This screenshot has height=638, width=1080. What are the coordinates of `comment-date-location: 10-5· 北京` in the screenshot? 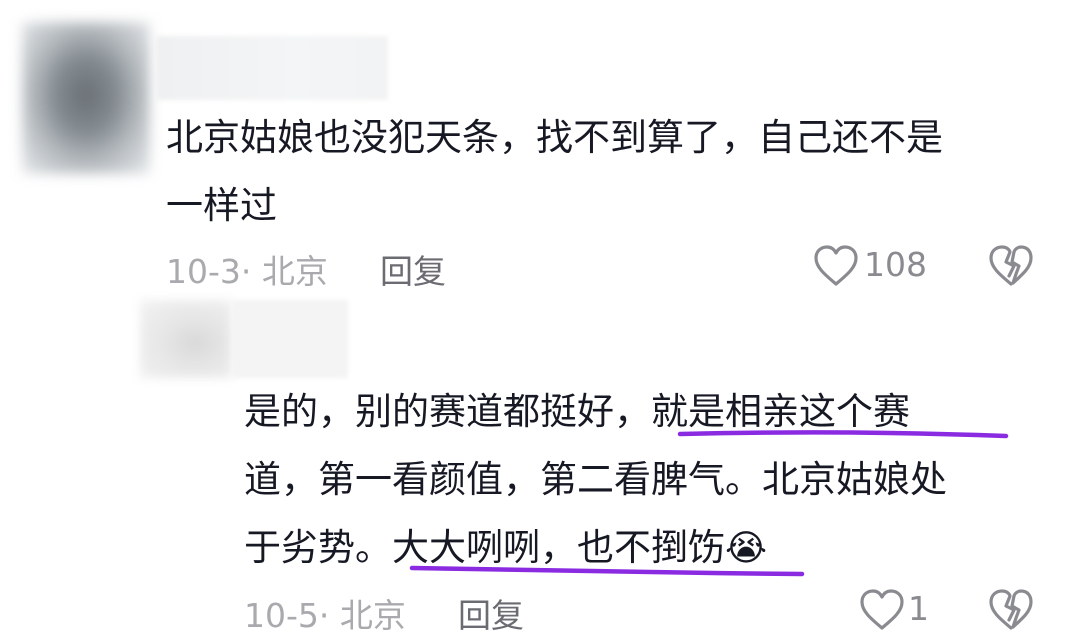 It's located at (325, 615).